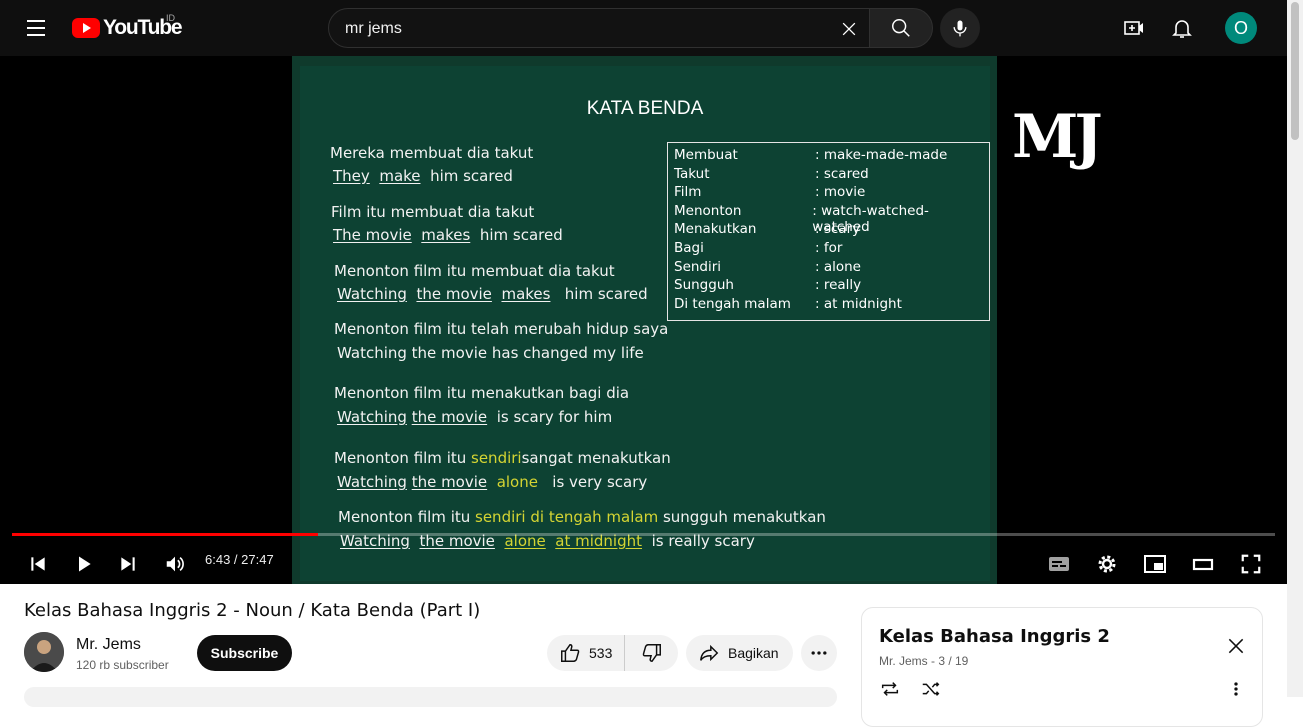 The image size is (1303, 727). What do you see at coordinates (1241, 28) in the screenshot?
I see `account-avatar: O` at bounding box center [1241, 28].